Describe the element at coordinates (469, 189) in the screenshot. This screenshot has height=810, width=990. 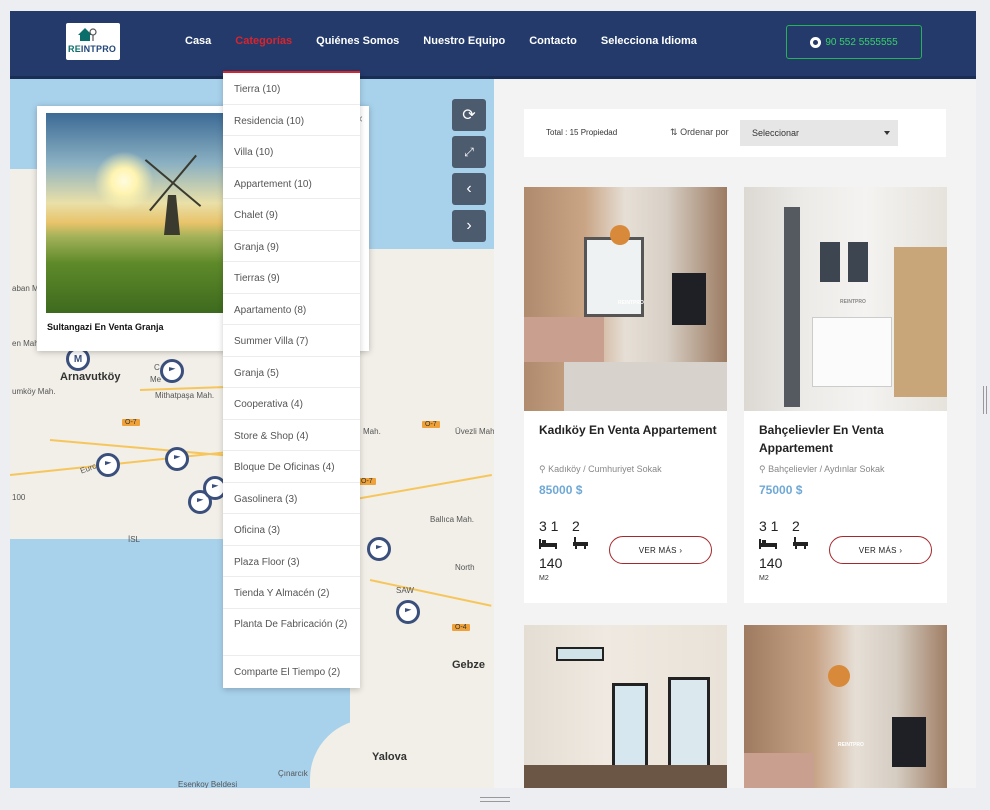
I see `map-prev-button: ‹` at that location.